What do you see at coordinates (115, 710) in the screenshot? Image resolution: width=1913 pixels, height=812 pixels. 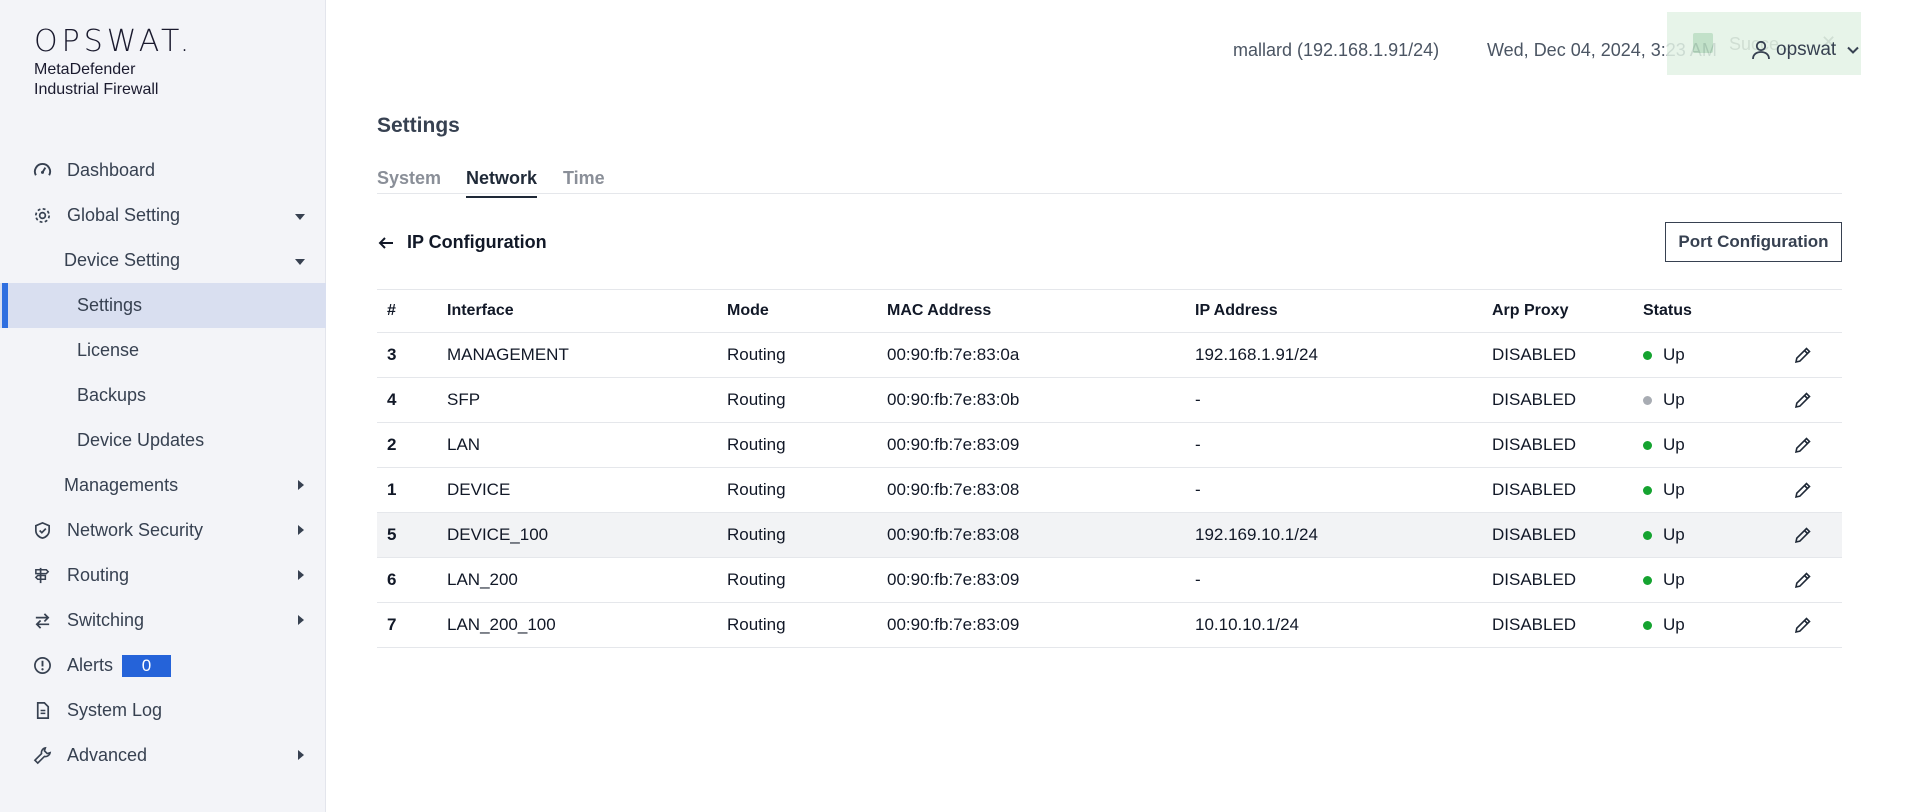 I see `sidebar-item-label: System Log` at bounding box center [115, 710].